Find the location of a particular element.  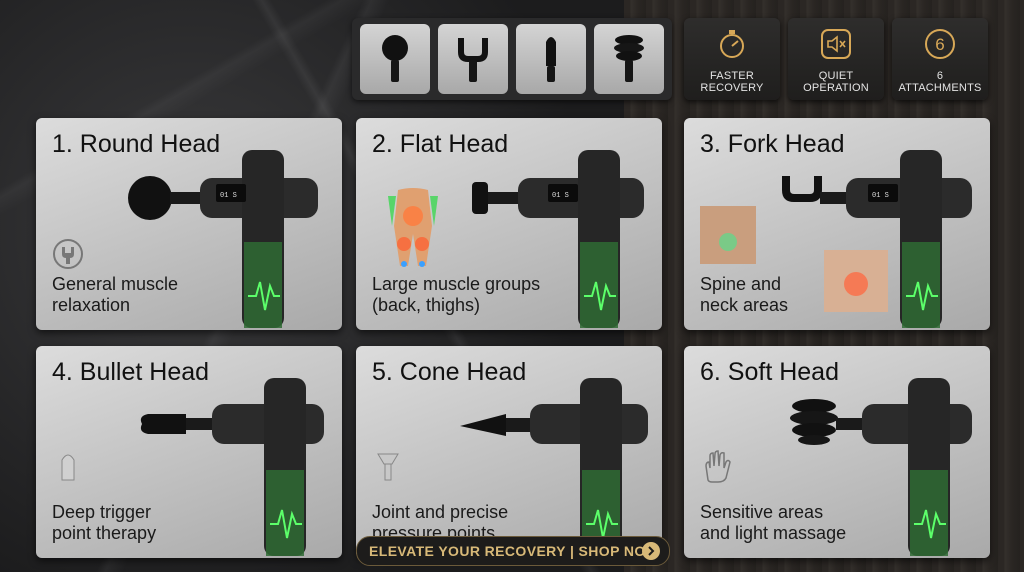

massage-gun-soft is located at coordinates (881, 467).